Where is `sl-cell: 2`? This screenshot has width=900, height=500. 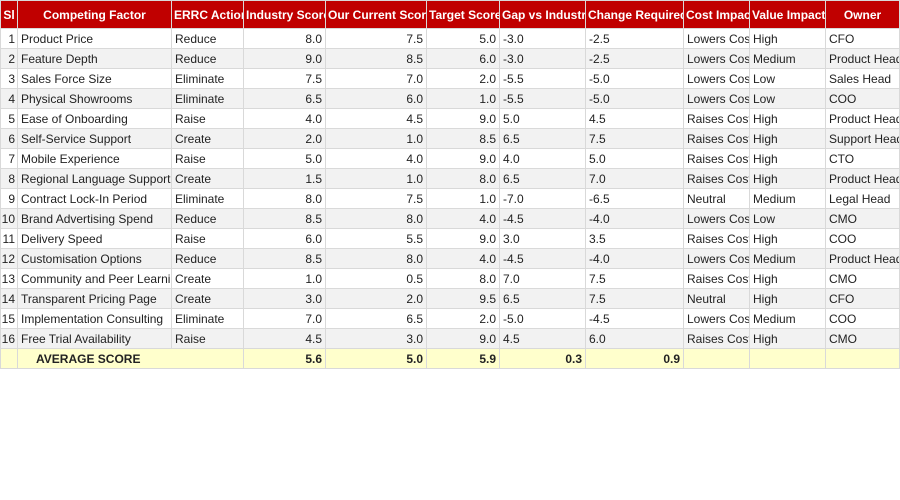 sl-cell: 2 is located at coordinates (9, 58).